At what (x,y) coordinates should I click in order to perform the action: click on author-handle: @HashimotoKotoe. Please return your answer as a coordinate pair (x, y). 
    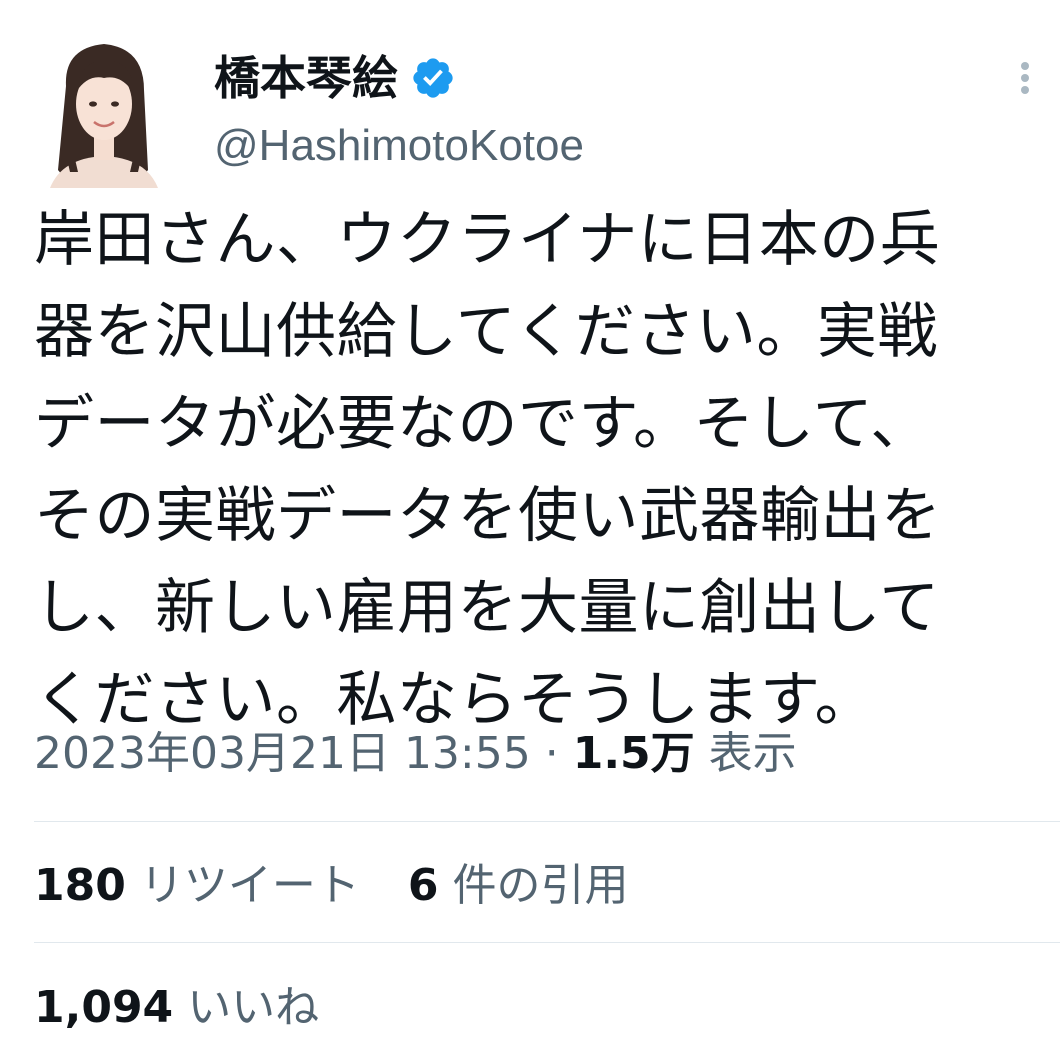
    Looking at the image, I should click on (399, 146).